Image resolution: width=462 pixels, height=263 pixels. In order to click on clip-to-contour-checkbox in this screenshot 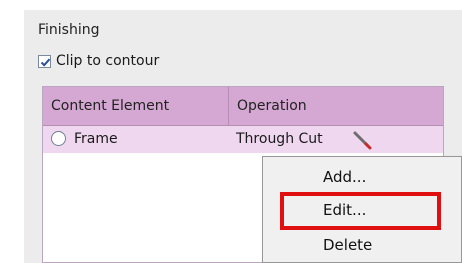, I will do `click(44, 61)`.